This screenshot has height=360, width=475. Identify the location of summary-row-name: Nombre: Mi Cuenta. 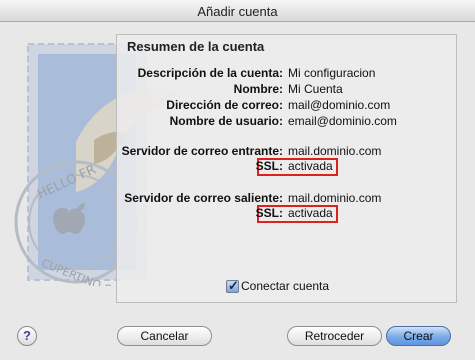
(237, 90).